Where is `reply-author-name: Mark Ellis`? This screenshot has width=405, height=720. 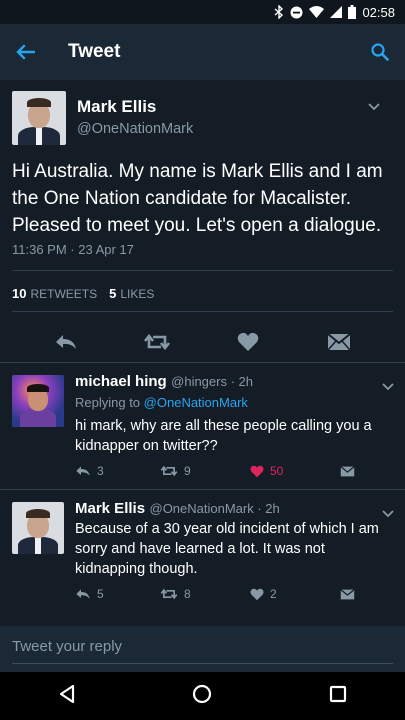
reply-author-name: Mark Ellis is located at coordinates (110, 508).